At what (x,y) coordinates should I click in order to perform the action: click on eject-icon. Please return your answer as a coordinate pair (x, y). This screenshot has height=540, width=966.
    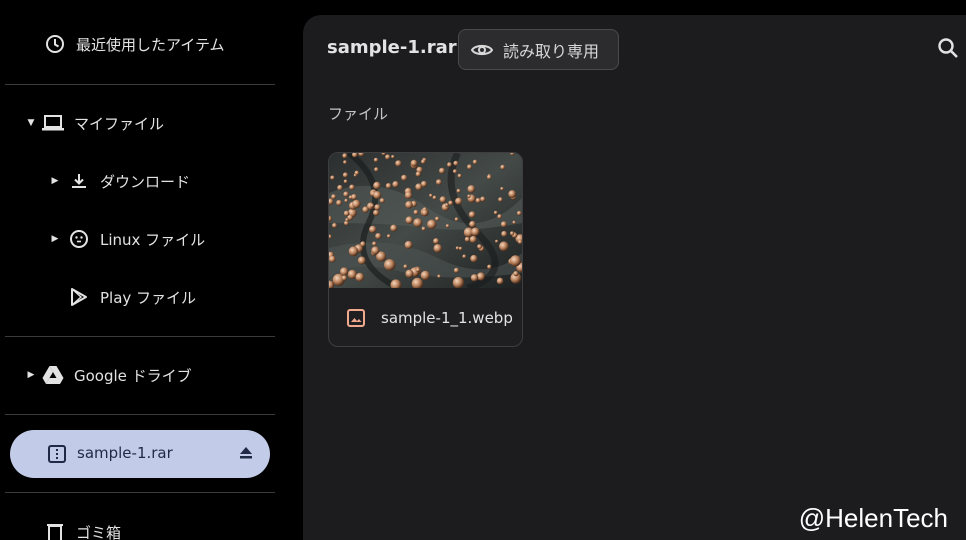
    Looking at the image, I should click on (246, 455).